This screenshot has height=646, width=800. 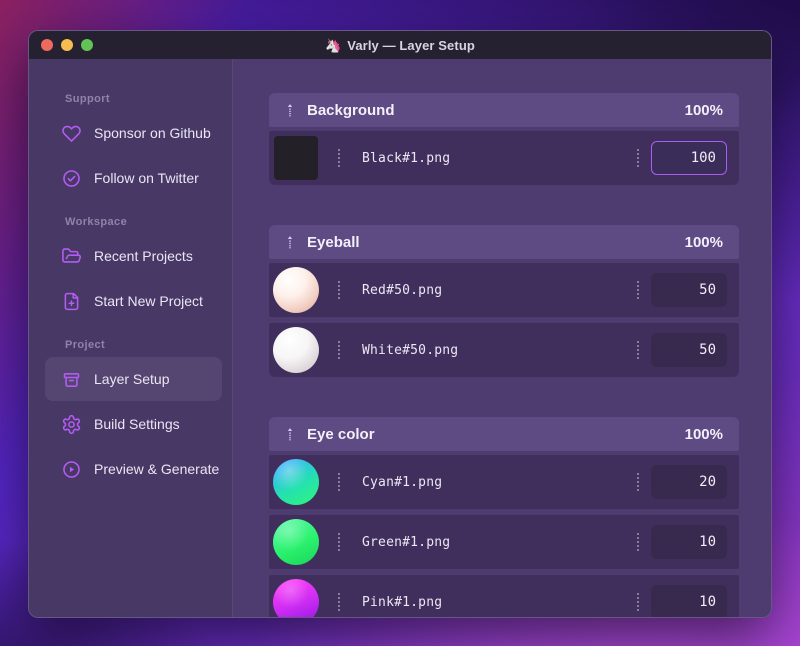 What do you see at coordinates (96, 222) in the screenshot?
I see `section-label: Workspace` at bounding box center [96, 222].